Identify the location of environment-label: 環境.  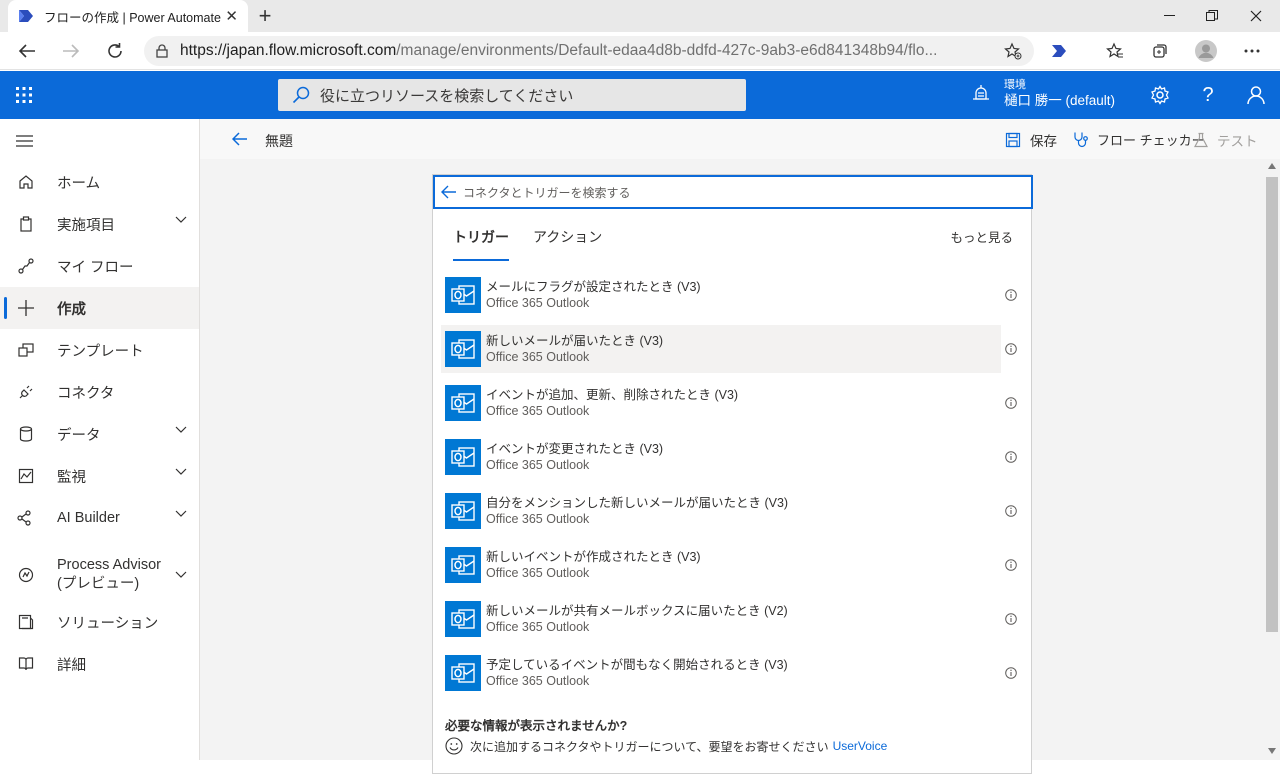
(1015, 85).